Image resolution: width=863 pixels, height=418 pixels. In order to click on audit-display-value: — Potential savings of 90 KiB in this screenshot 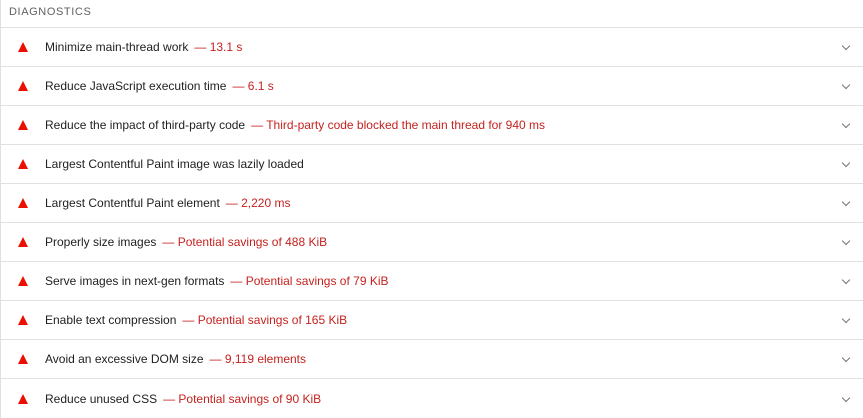, I will do `click(242, 398)`.